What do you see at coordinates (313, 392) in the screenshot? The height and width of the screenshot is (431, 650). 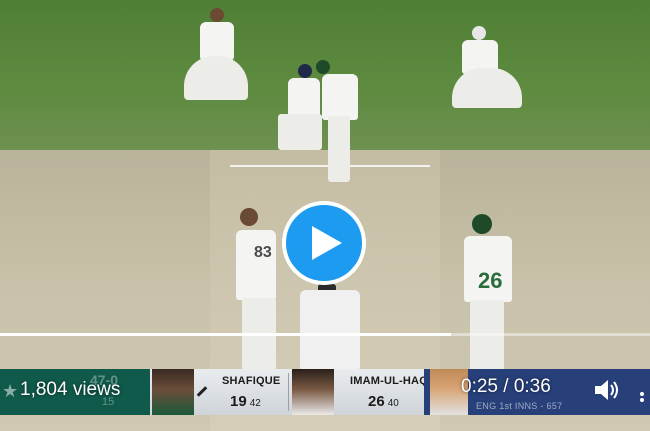 I see `batter2-avatar` at bounding box center [313, 392].